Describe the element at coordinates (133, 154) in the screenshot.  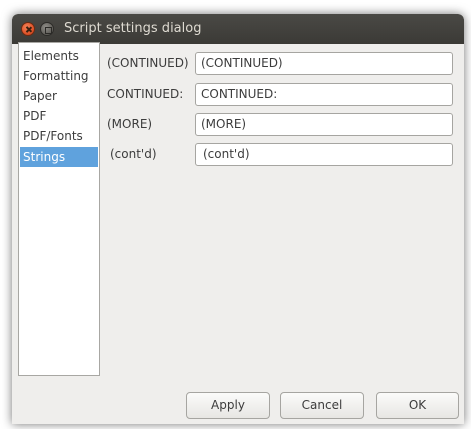
I see `contd-label: (cont'd)` at that location.